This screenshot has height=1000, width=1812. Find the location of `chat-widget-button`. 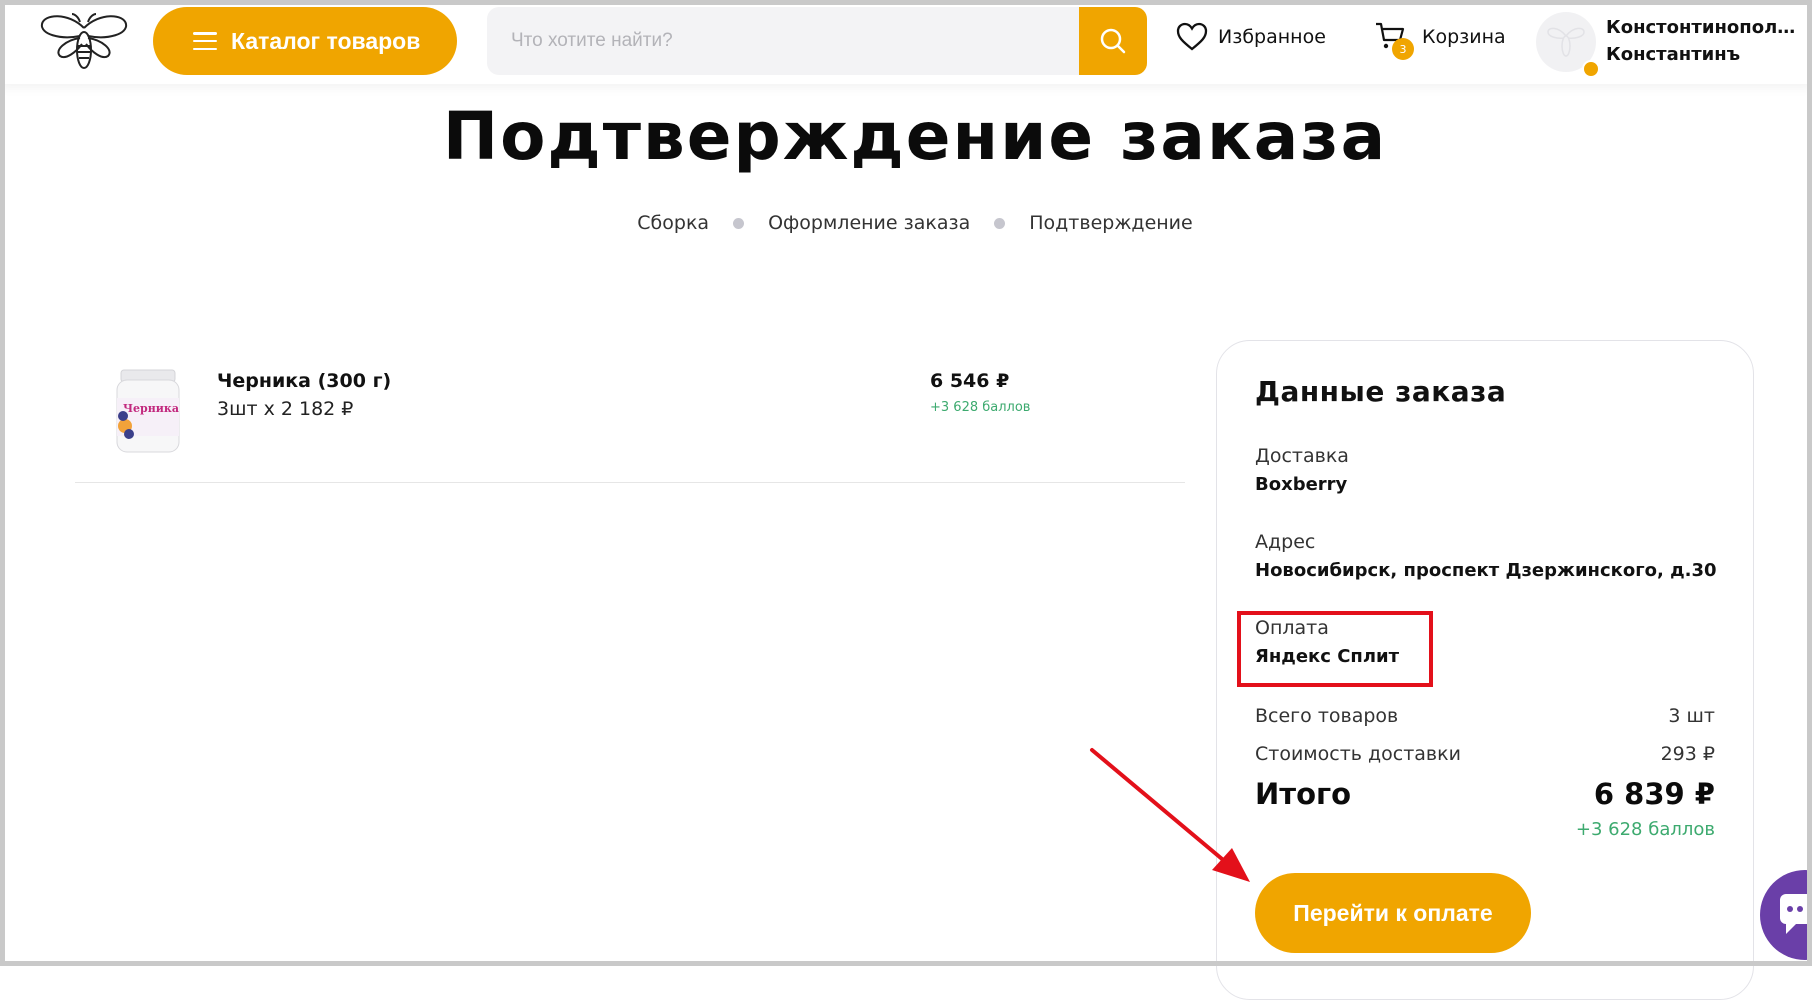

chat-widget-button is located at coordinates (1786, 915).